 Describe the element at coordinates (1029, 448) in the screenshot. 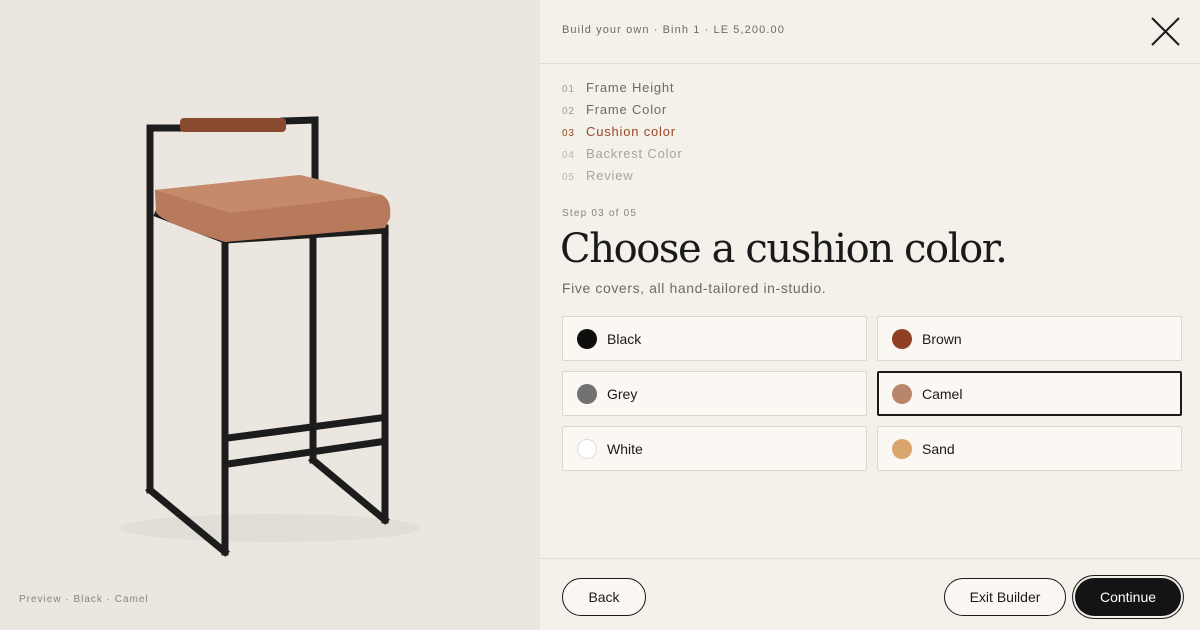

I see `option-sand: Sand` at that location.